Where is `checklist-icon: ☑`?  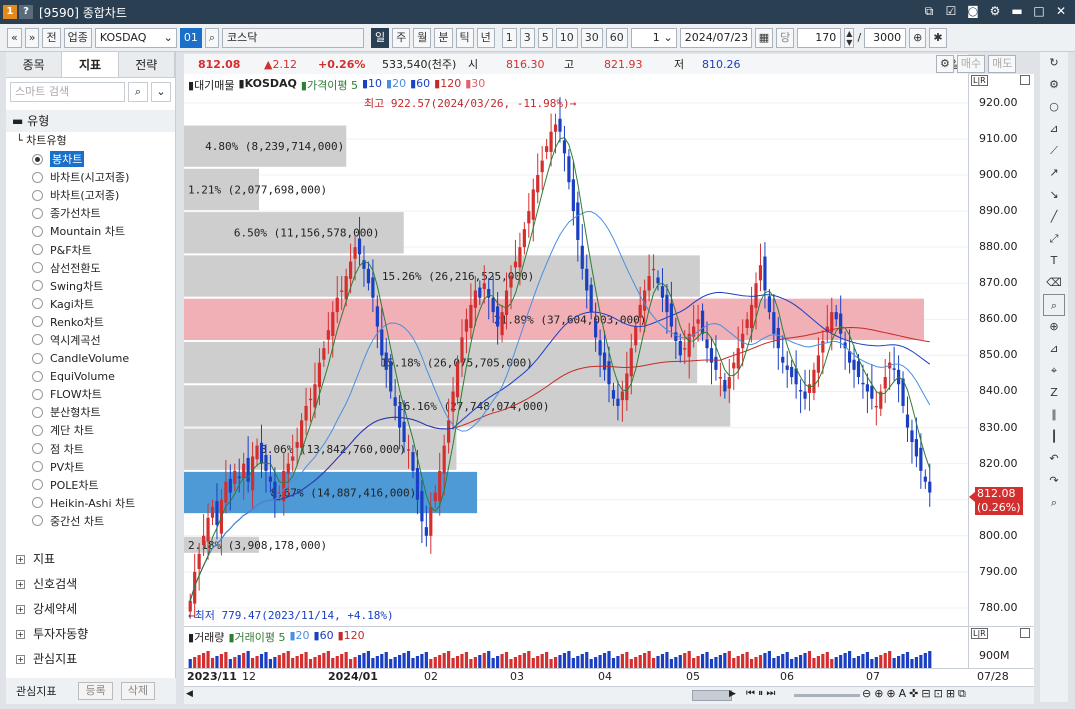
checklist-icon: ☑ is located at coordinates (951, 11).